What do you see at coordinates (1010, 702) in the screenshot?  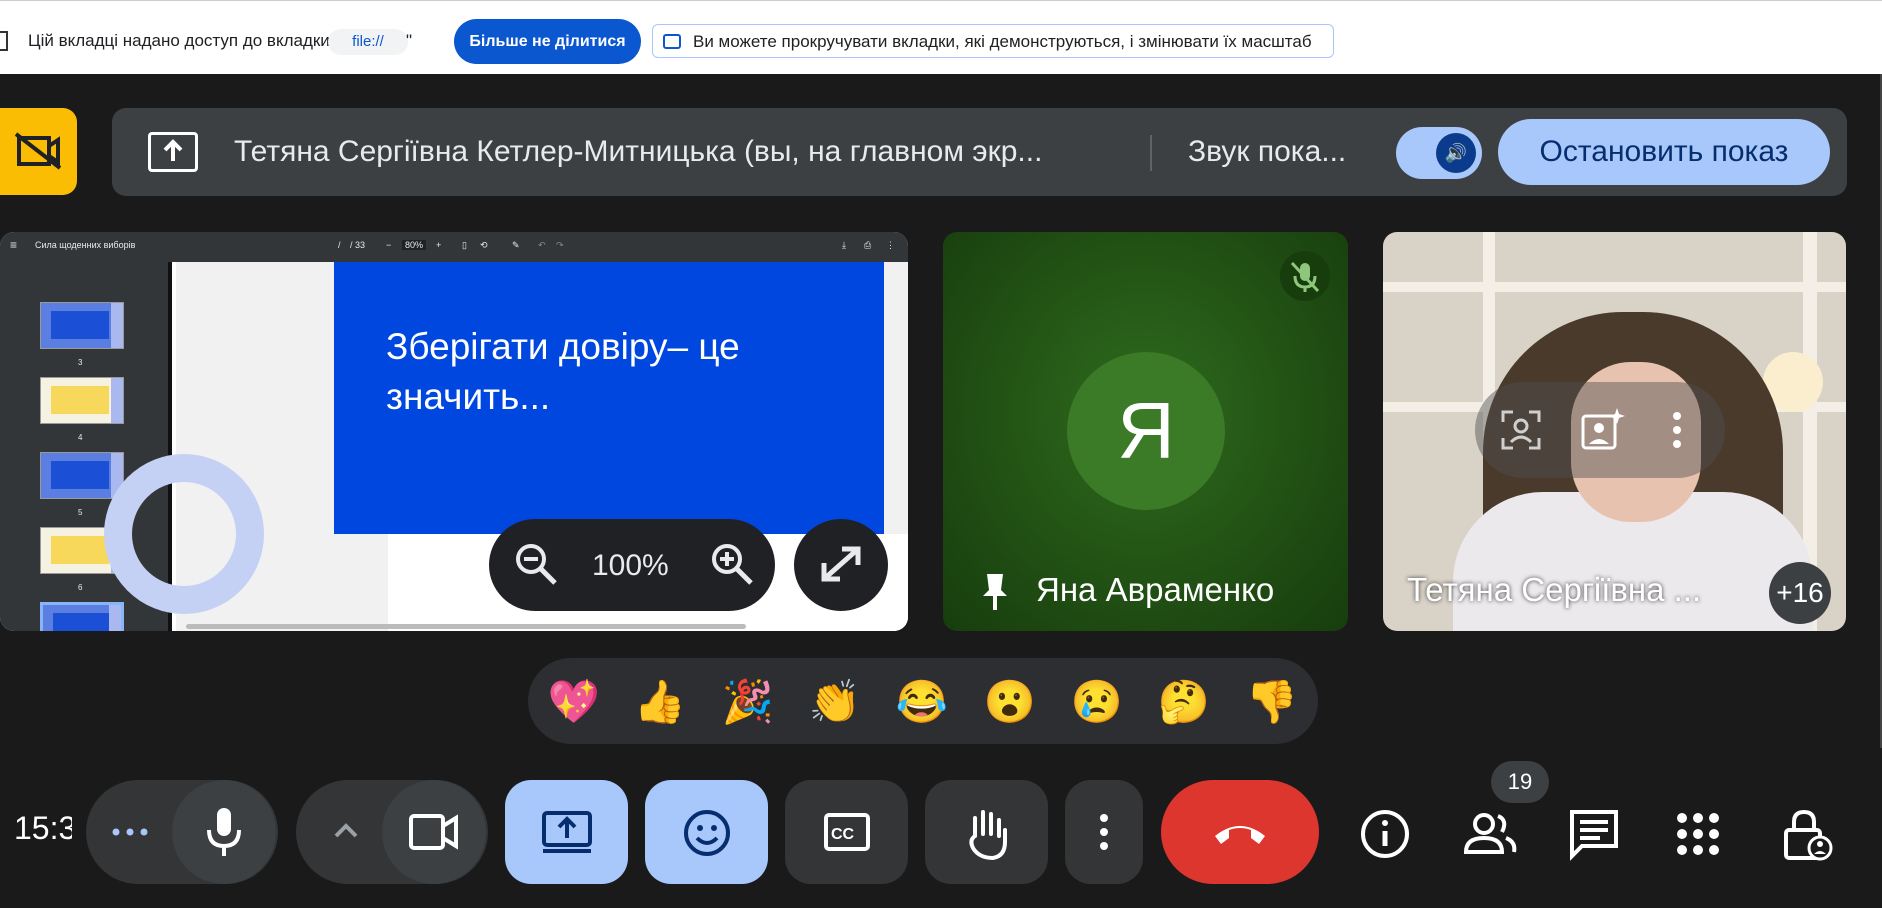 I see `reaction-surprised: 😮` at bounding box center [1010, 702].